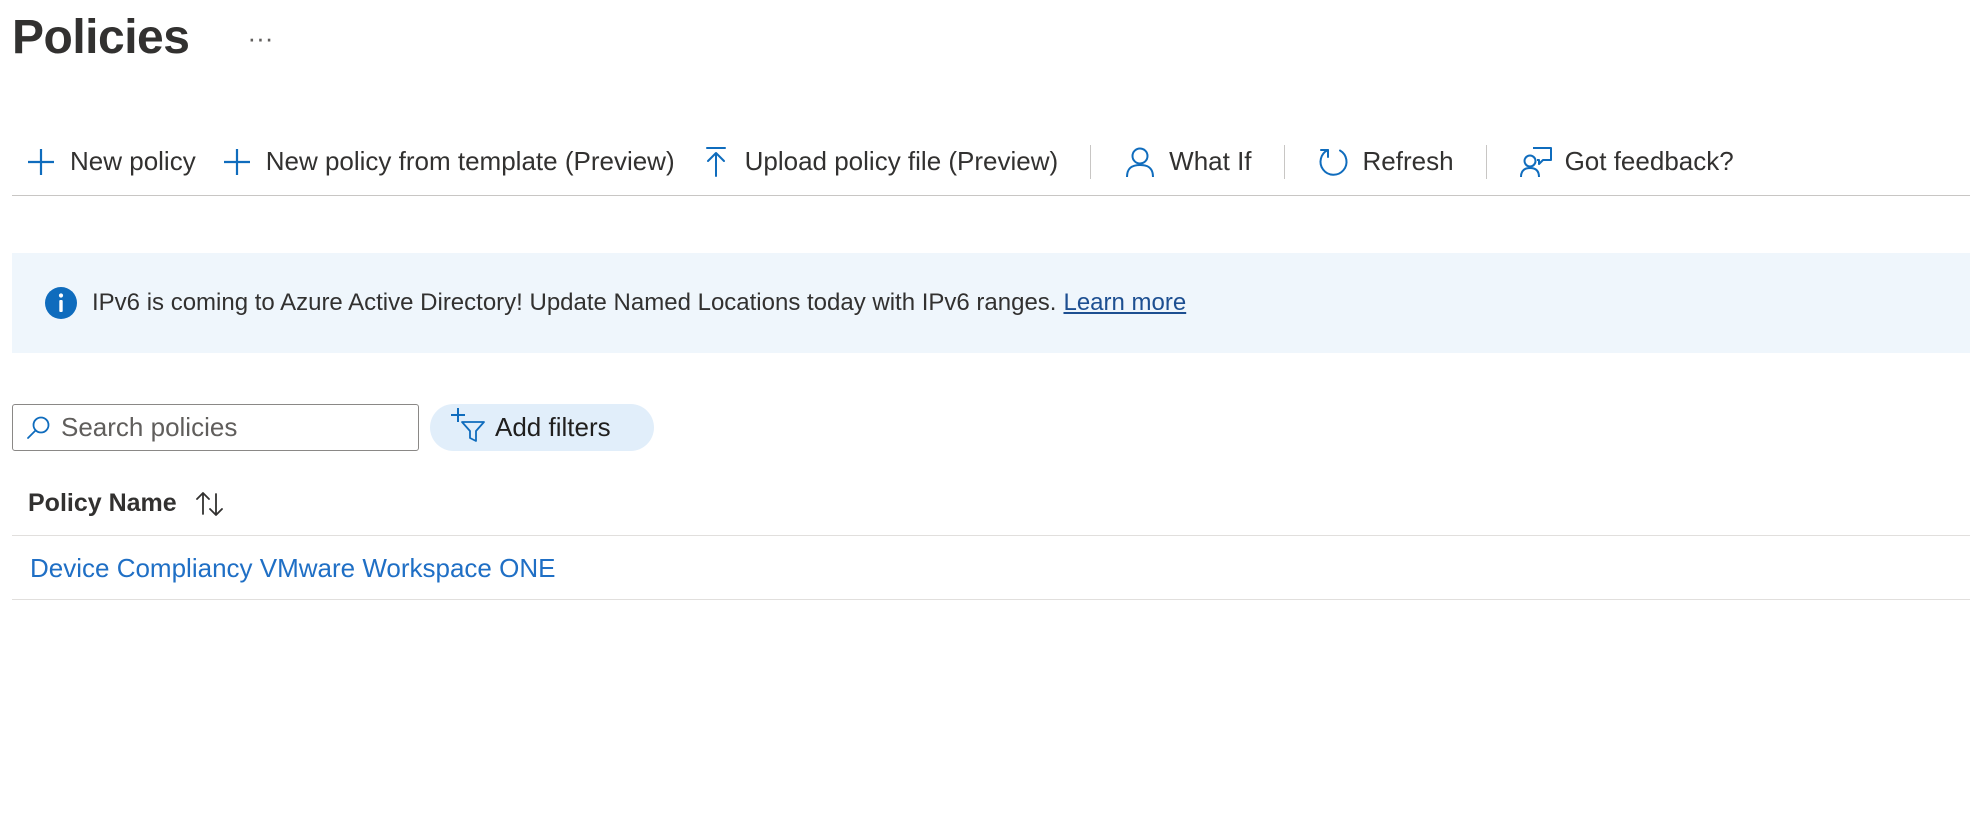 This screenshot has height=838, width=1970. I want to click on refresh-icon, so click(1334, 162).